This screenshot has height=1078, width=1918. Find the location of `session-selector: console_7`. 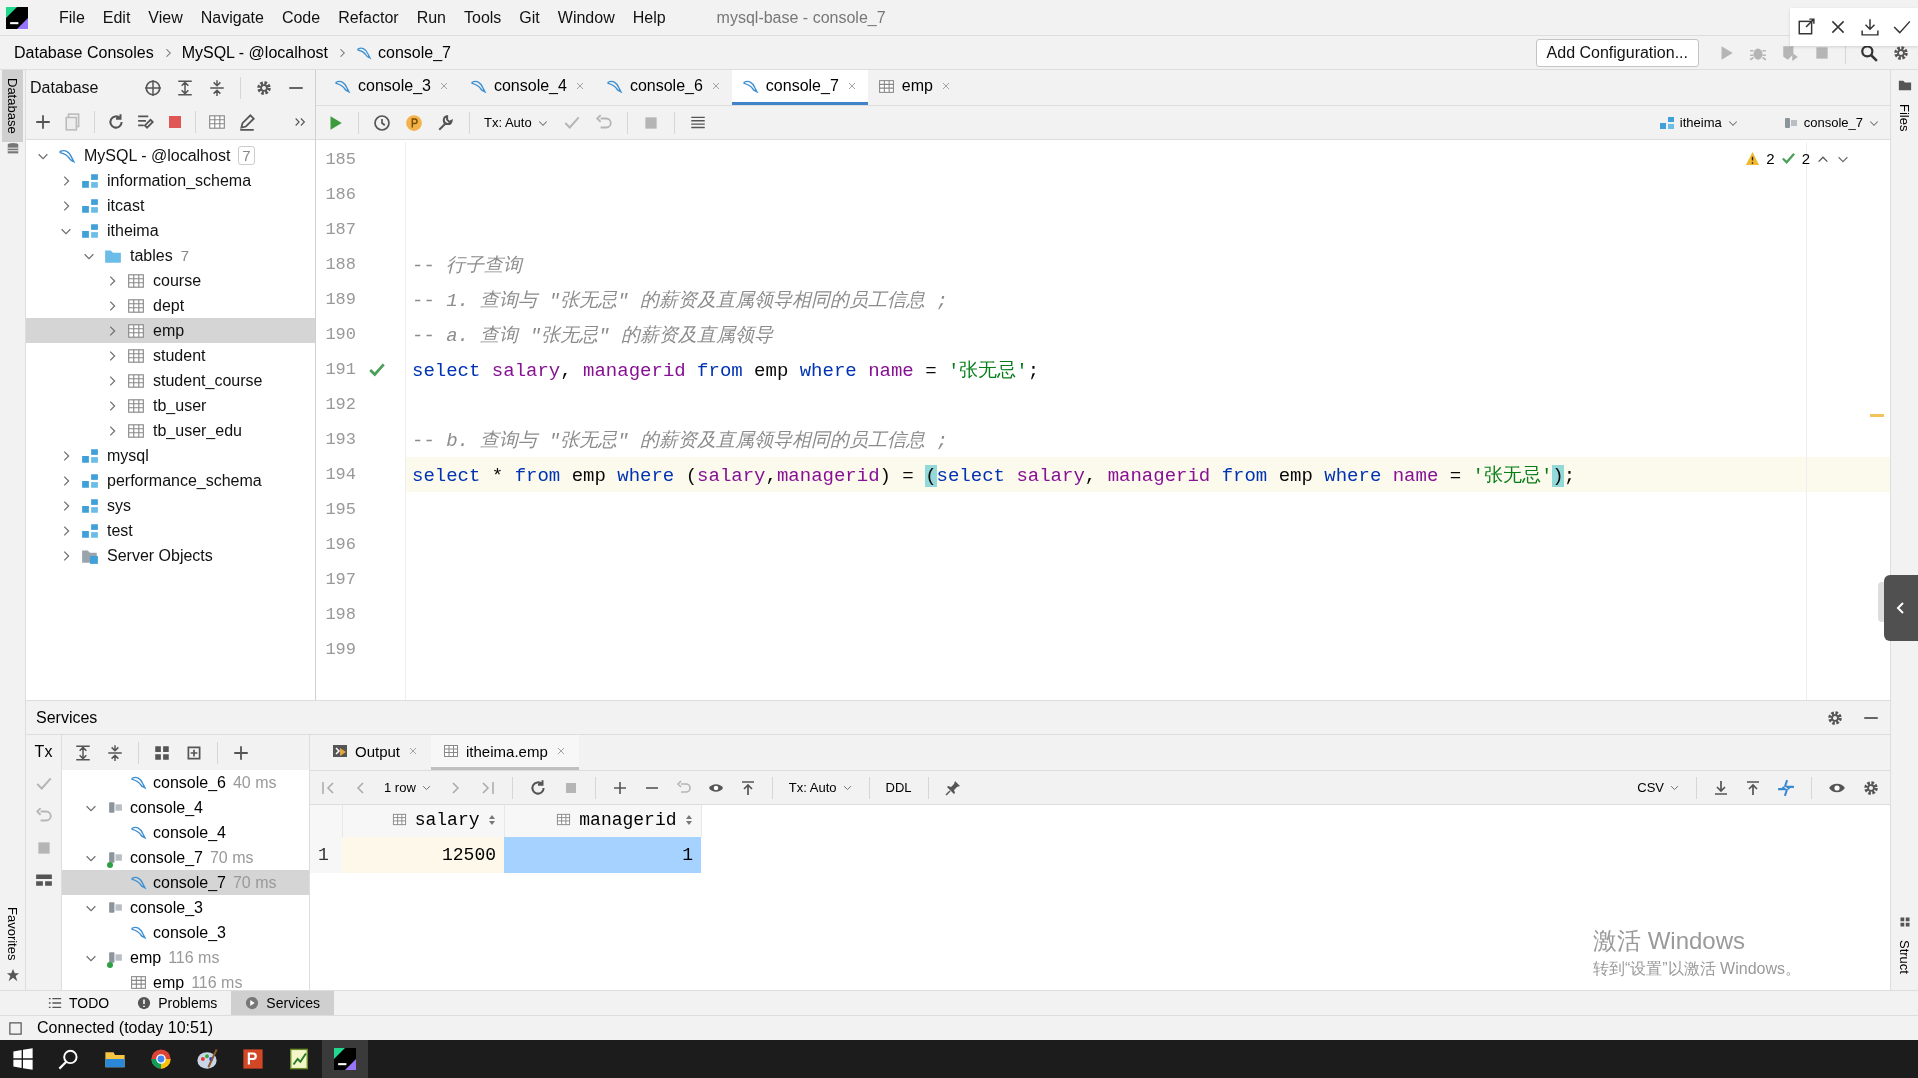

session-selector: console_7 is located at coordinates (1831, 122).